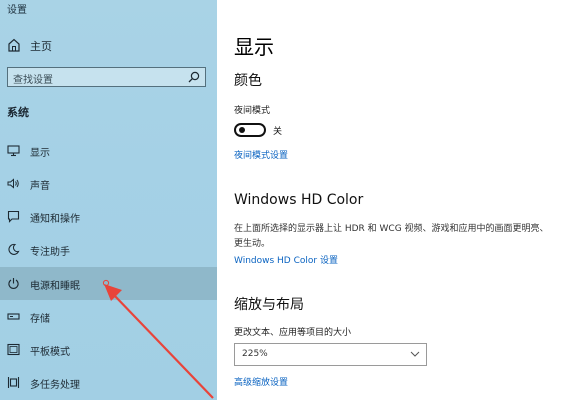 The width and height of the screenshot is (588, 400). What do you see at coordinates (13, 216) in the screenshot?
I see `notification-icon` at bounding box center [13, 216].